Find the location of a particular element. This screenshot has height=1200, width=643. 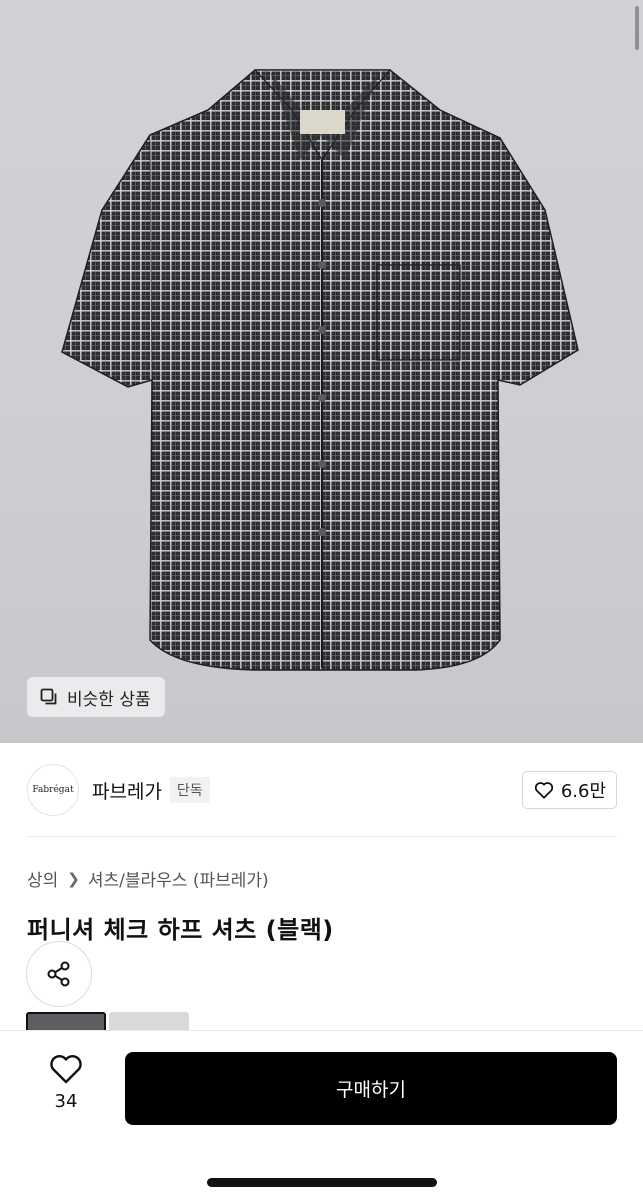

divider is located at coordinates (322, 836).